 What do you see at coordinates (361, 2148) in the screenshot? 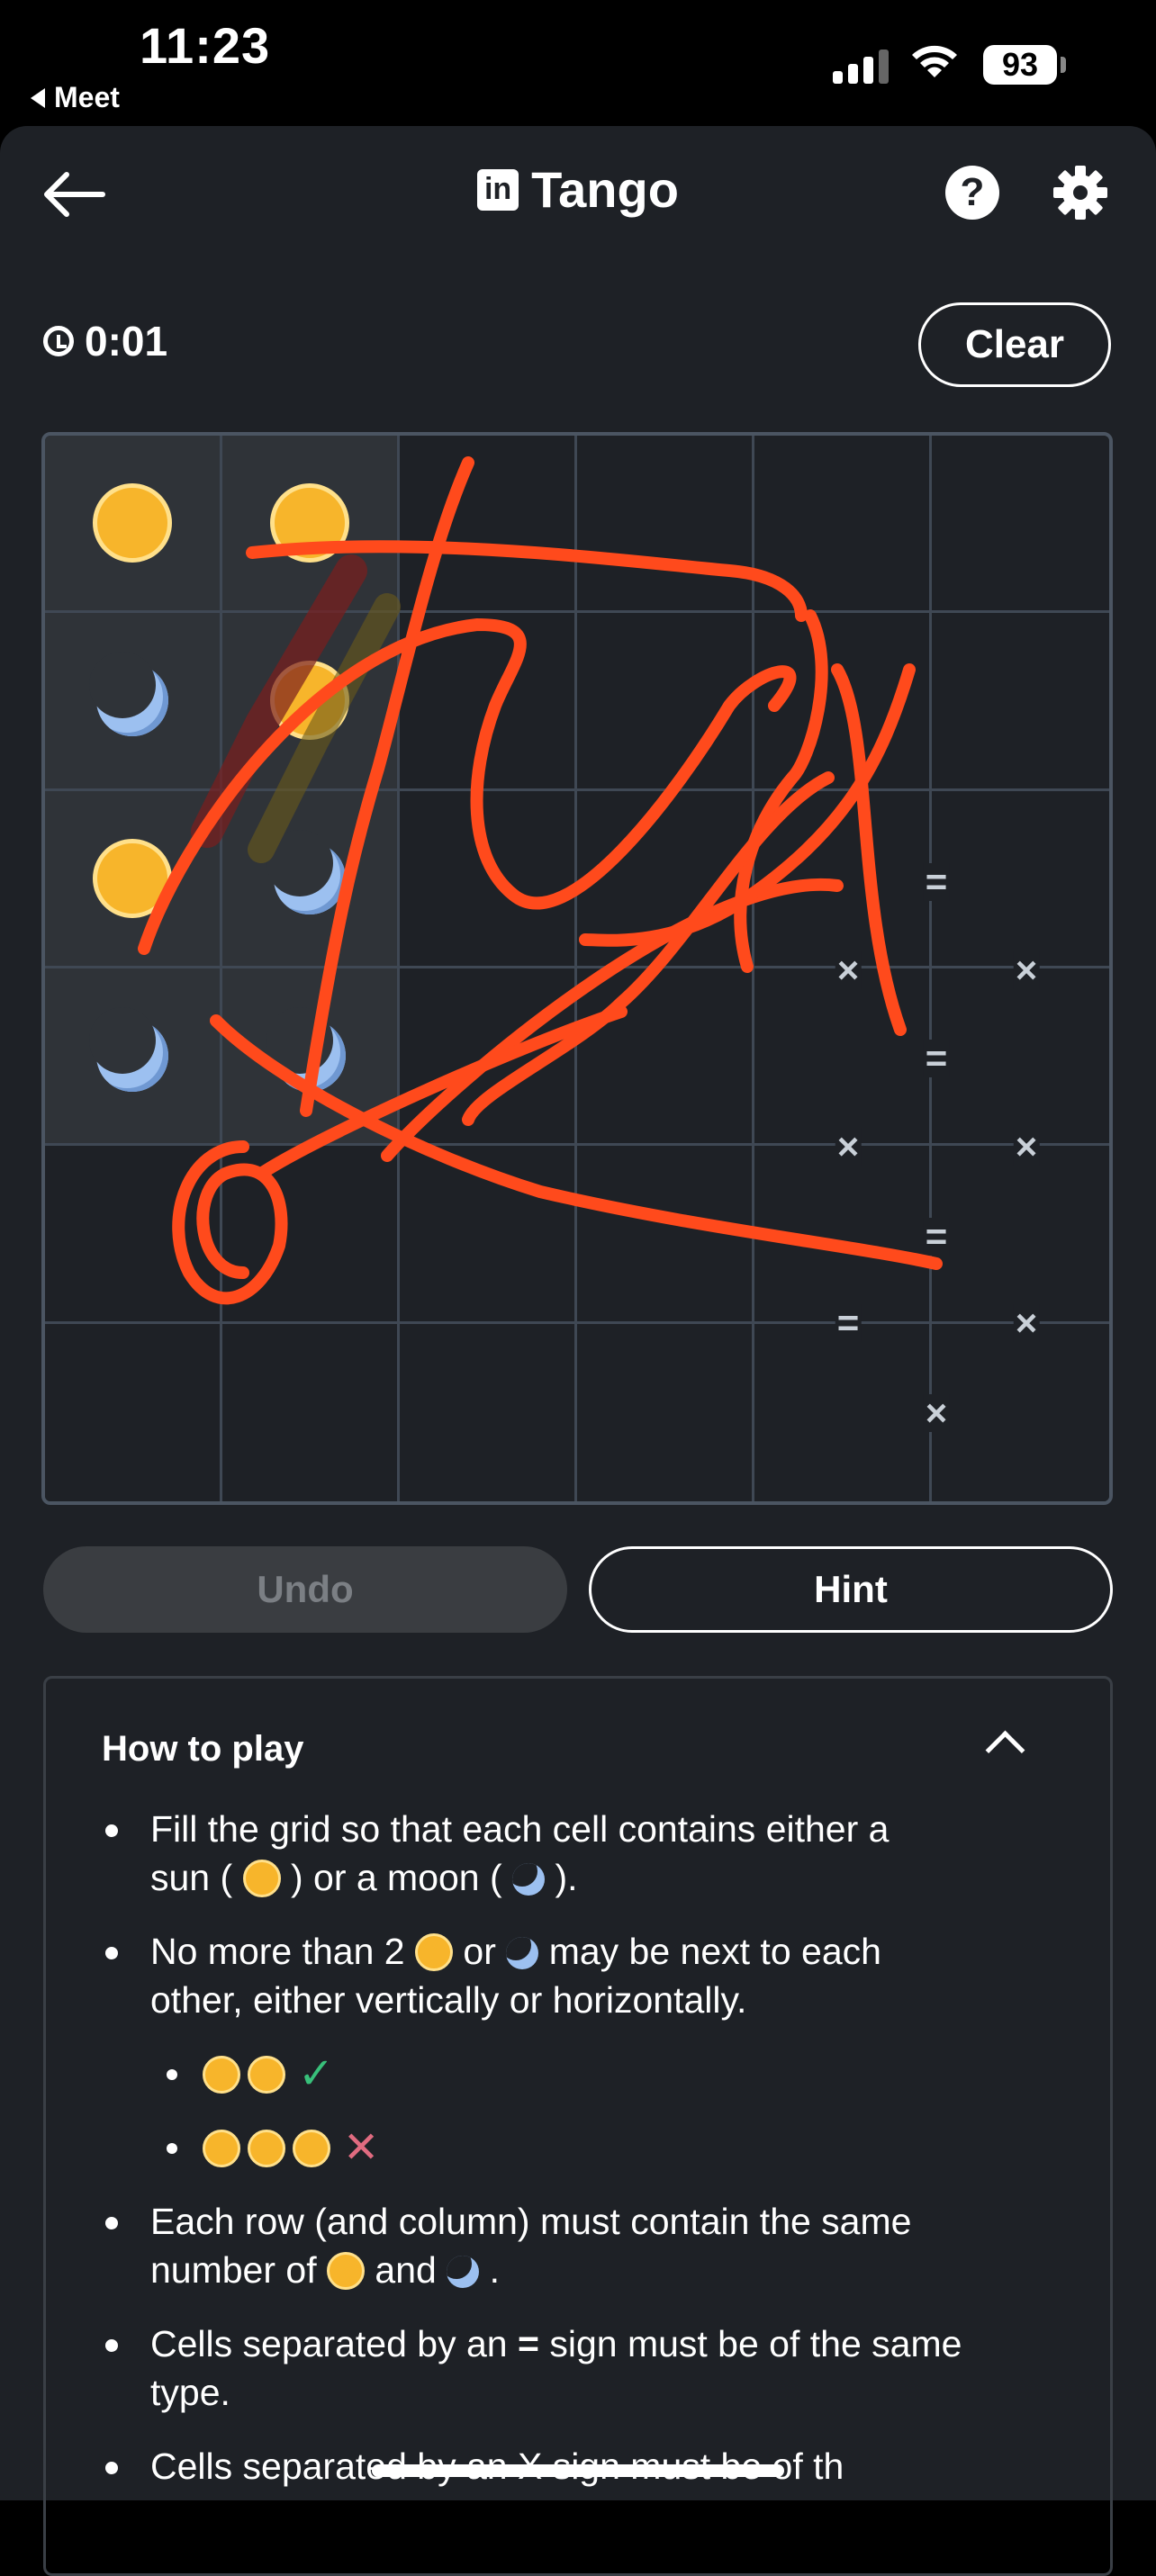
I see `cross-icon: ✕` at bounding box center [361, 2148].